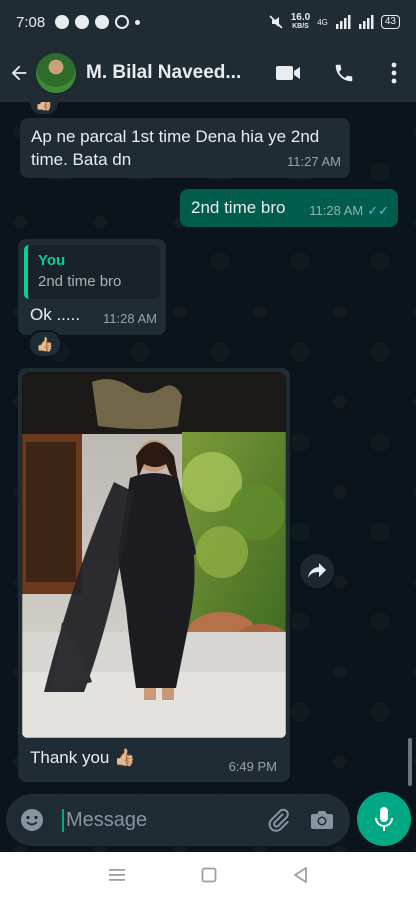 The image size is (416, 902). What do you see at coordinates (301, 874) in the screenshot?
I see `triangle-back-icon` at bounding box center [301, 874].